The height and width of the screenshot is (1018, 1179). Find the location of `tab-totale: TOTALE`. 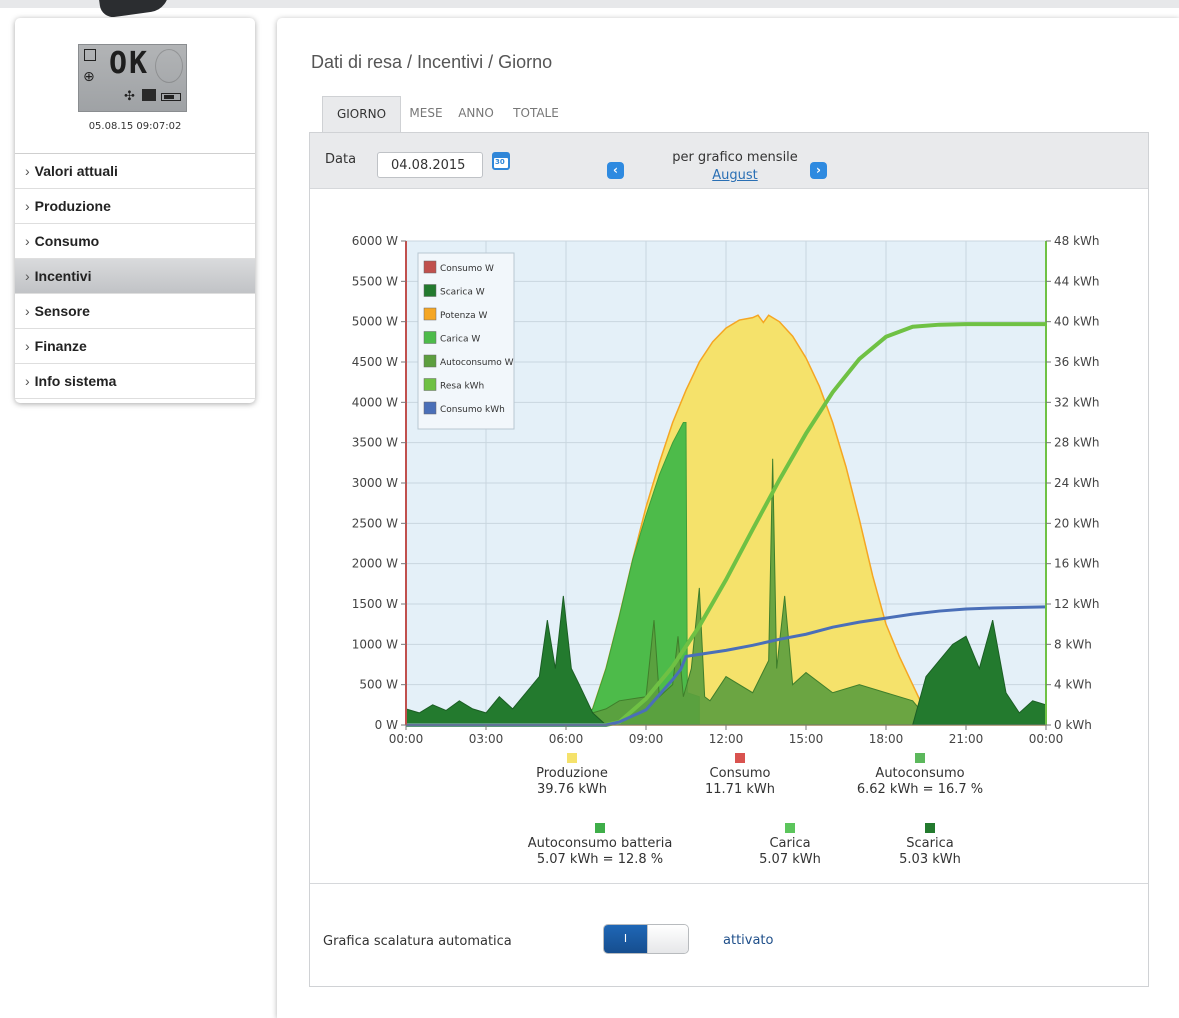

tab-totale: TOTALE is located at coordinates (536, 114).